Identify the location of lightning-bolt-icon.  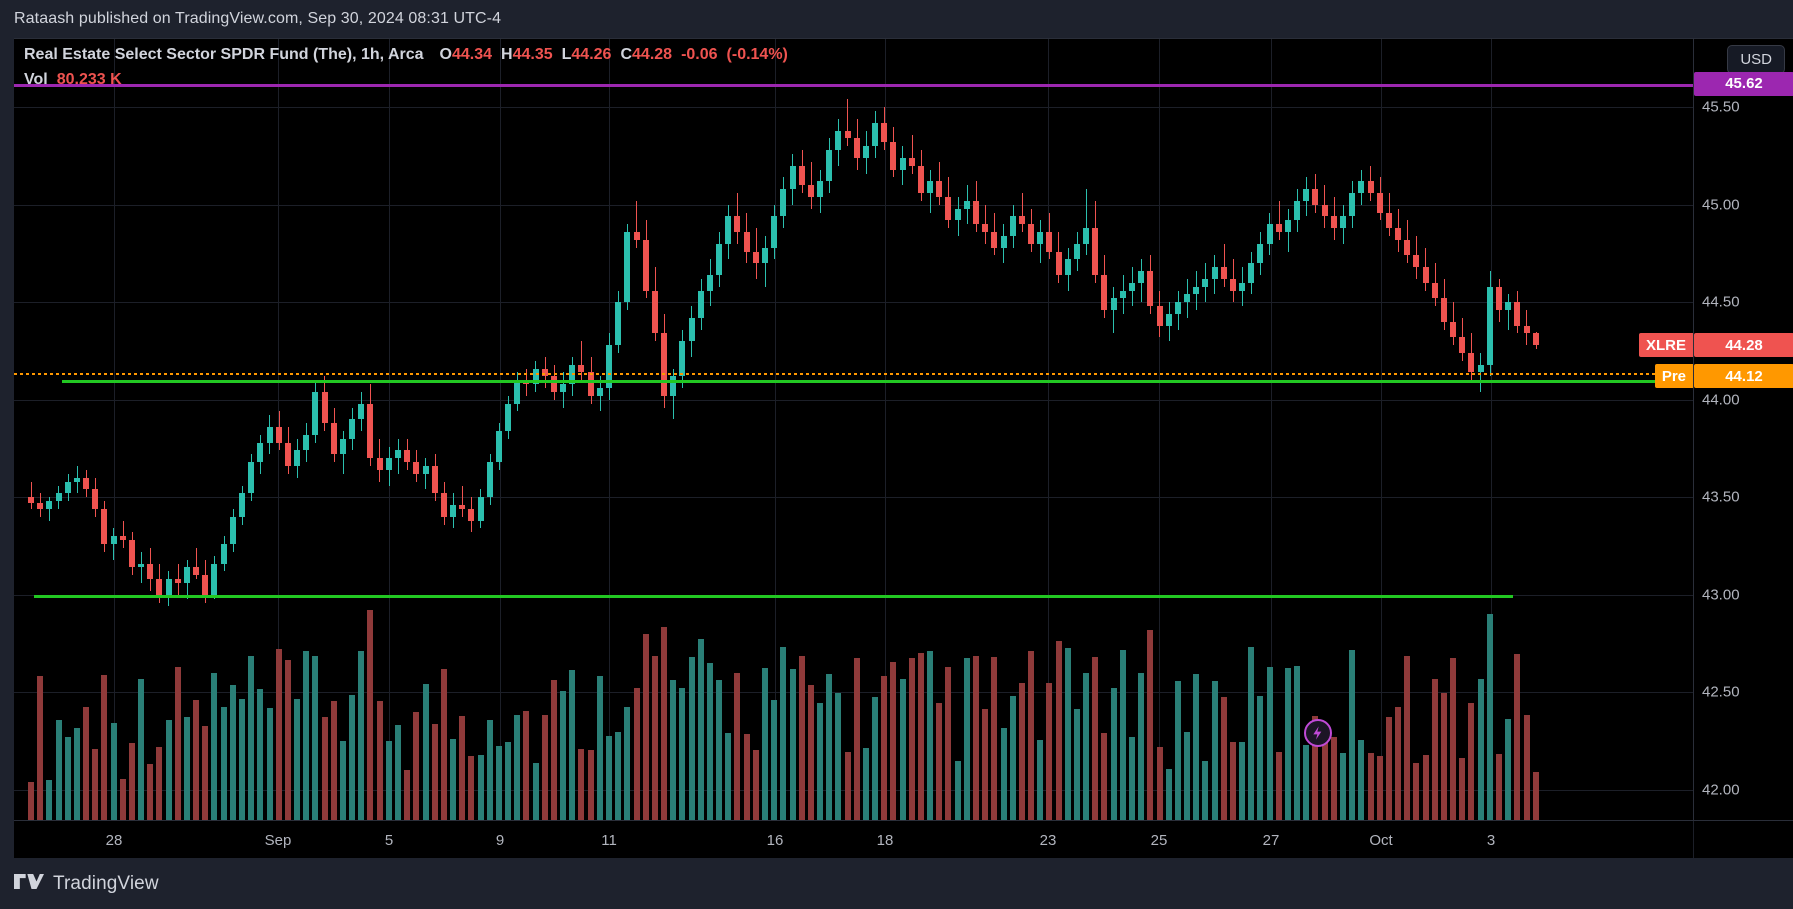
(1318, 733).